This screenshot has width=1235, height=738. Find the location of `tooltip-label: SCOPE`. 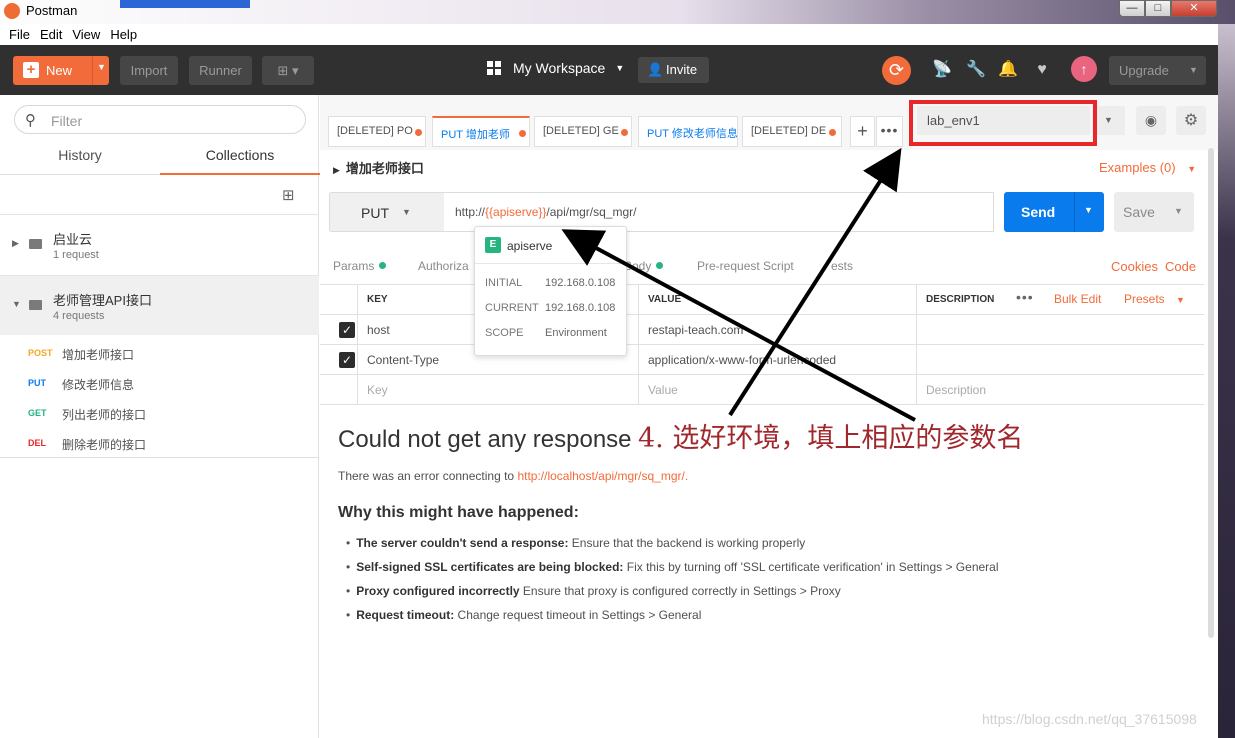

tooltip-label: SCOPE is located at coordinates (504, 333).